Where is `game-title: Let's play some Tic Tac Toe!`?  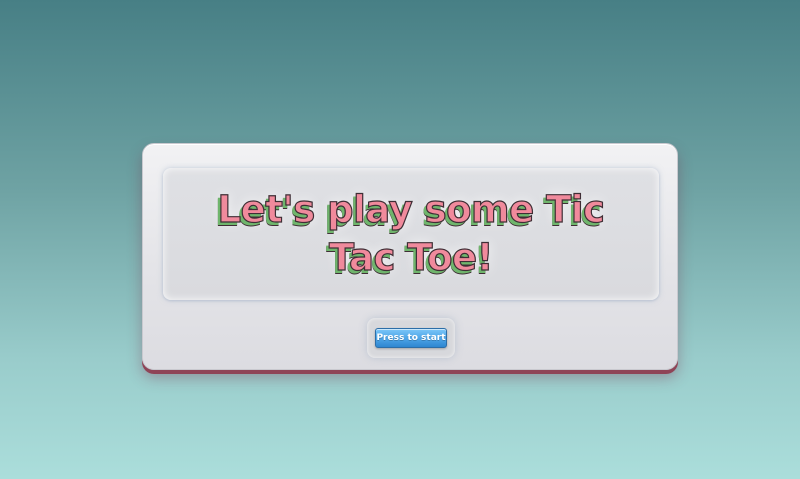
game-title: Let's play some Tic Tac Toe! is located at coordinates (411, 233).